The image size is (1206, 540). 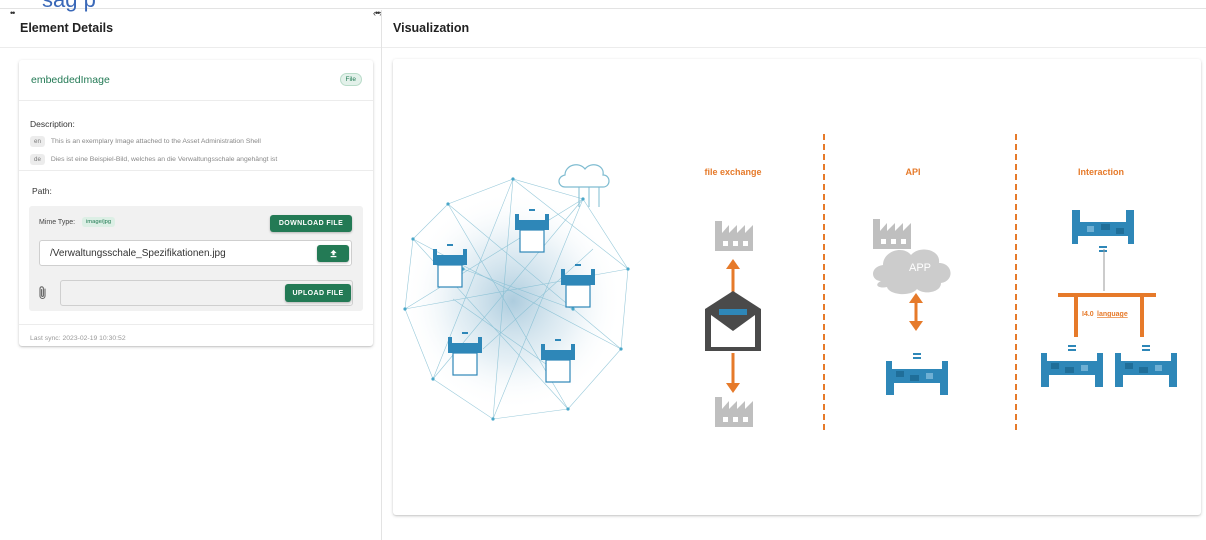 I want to click on element-name: embeddedImage, so click(x=70, y=80).